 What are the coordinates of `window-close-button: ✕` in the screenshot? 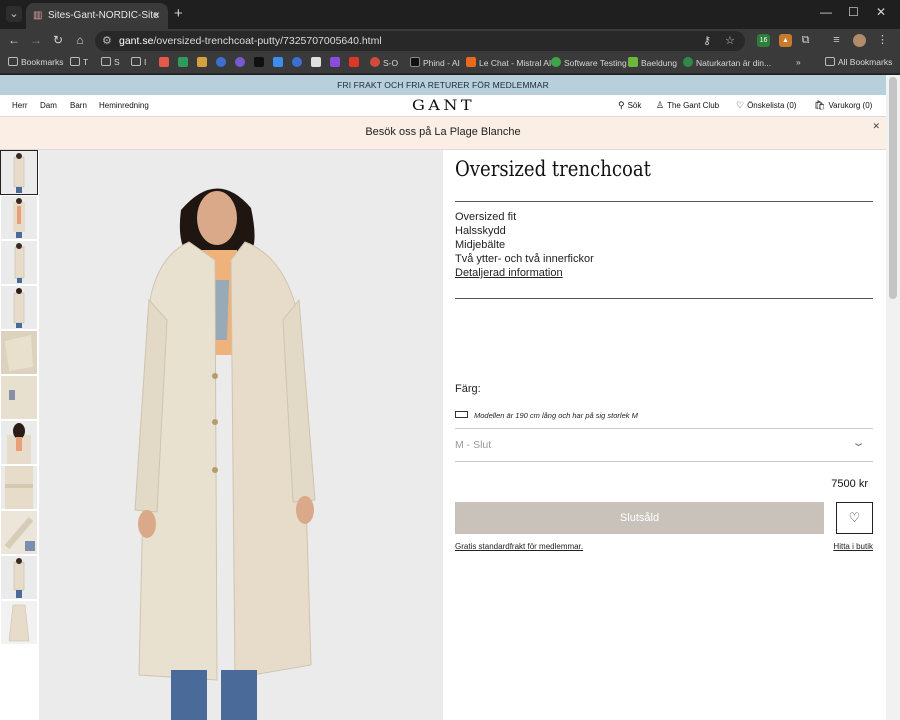 It's located at (881, 12).